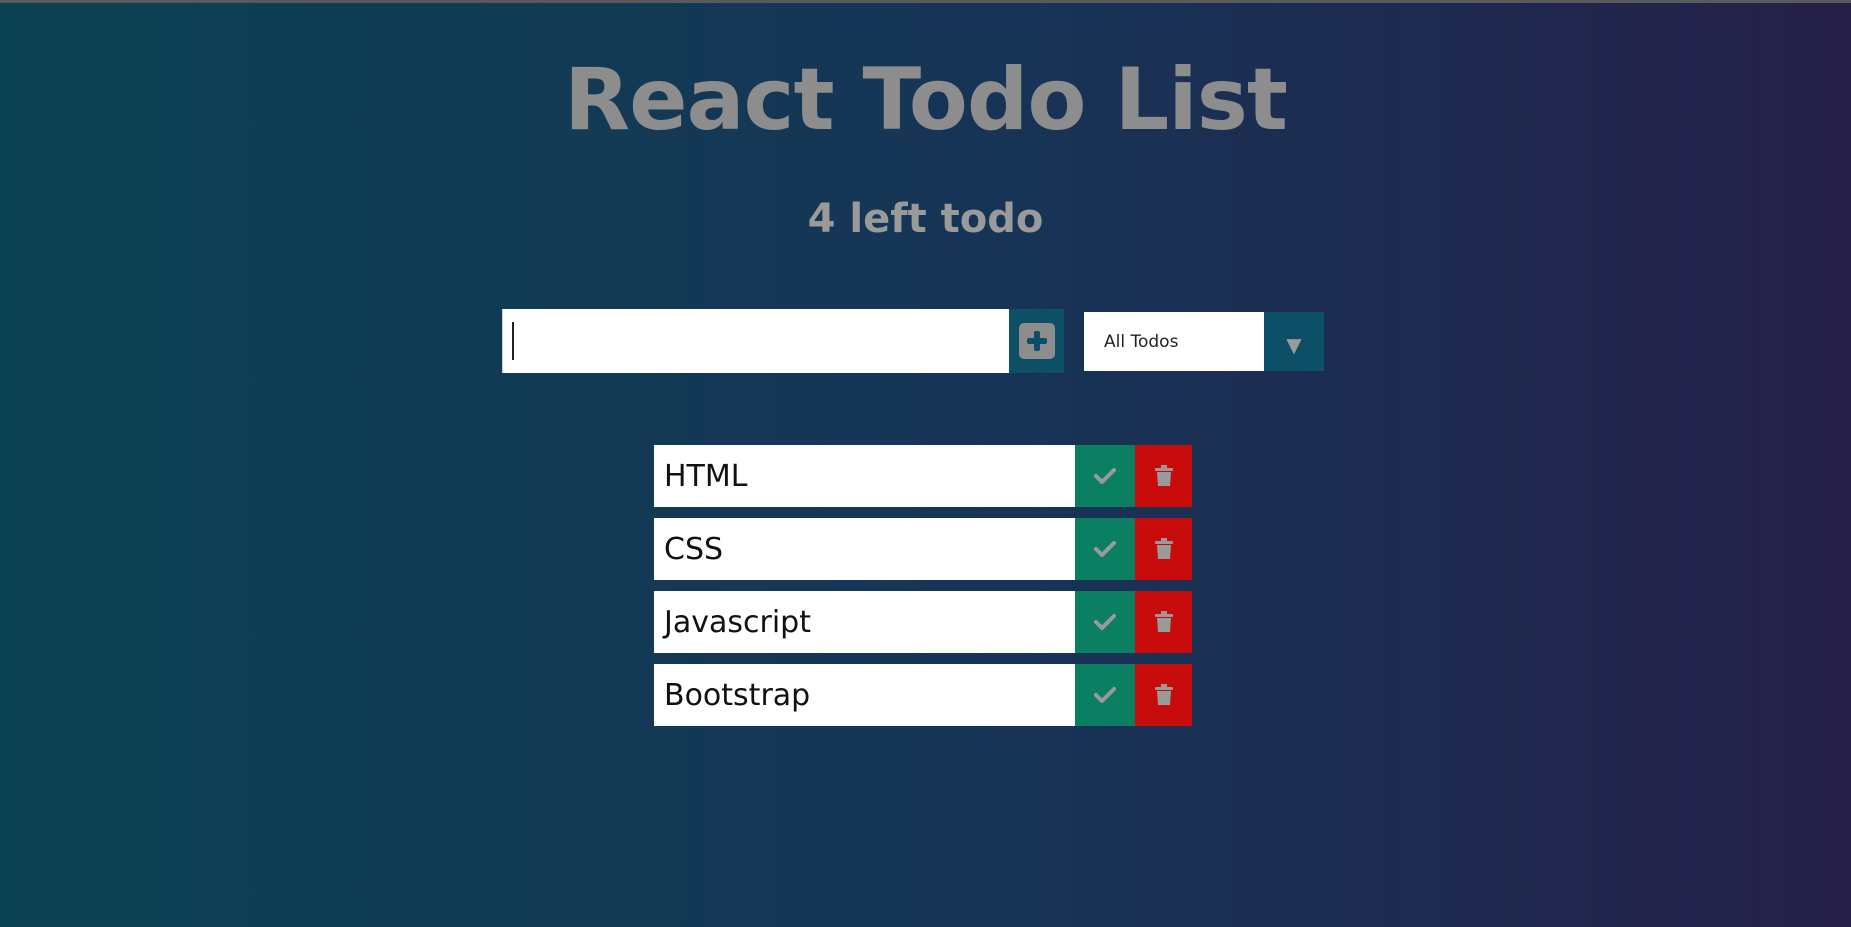 This screenshot has height=927, width=1851. I want to click on todo-input, so click(755, 341).